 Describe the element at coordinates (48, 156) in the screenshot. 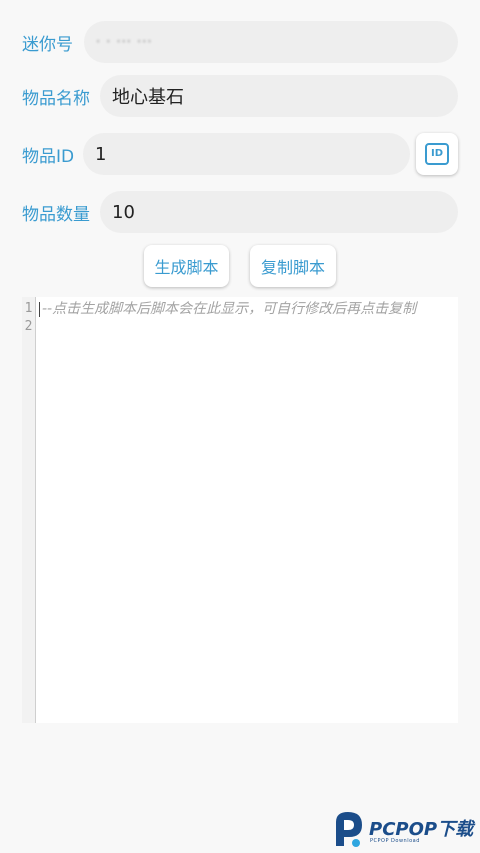

I see `item-id-label: 物品ID` at that location.